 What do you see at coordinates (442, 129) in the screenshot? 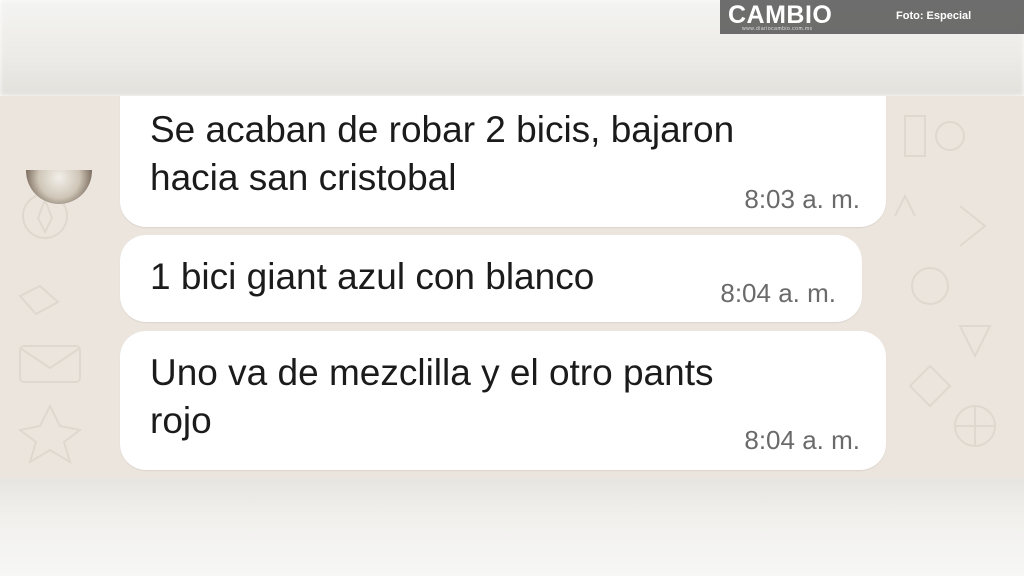
I see `message-line: Se acaban de robar 2 bicis, bajaron` at bounding box center [442, 129].